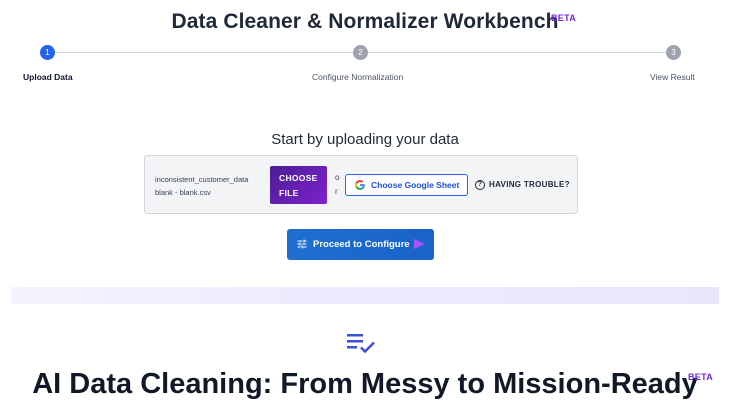 This screenshot has width=730, height=408. What do you see at coordinates (360, 52) in the screenshot?
I see `step-2-indicator: 2` at bounding box center [360, 52].